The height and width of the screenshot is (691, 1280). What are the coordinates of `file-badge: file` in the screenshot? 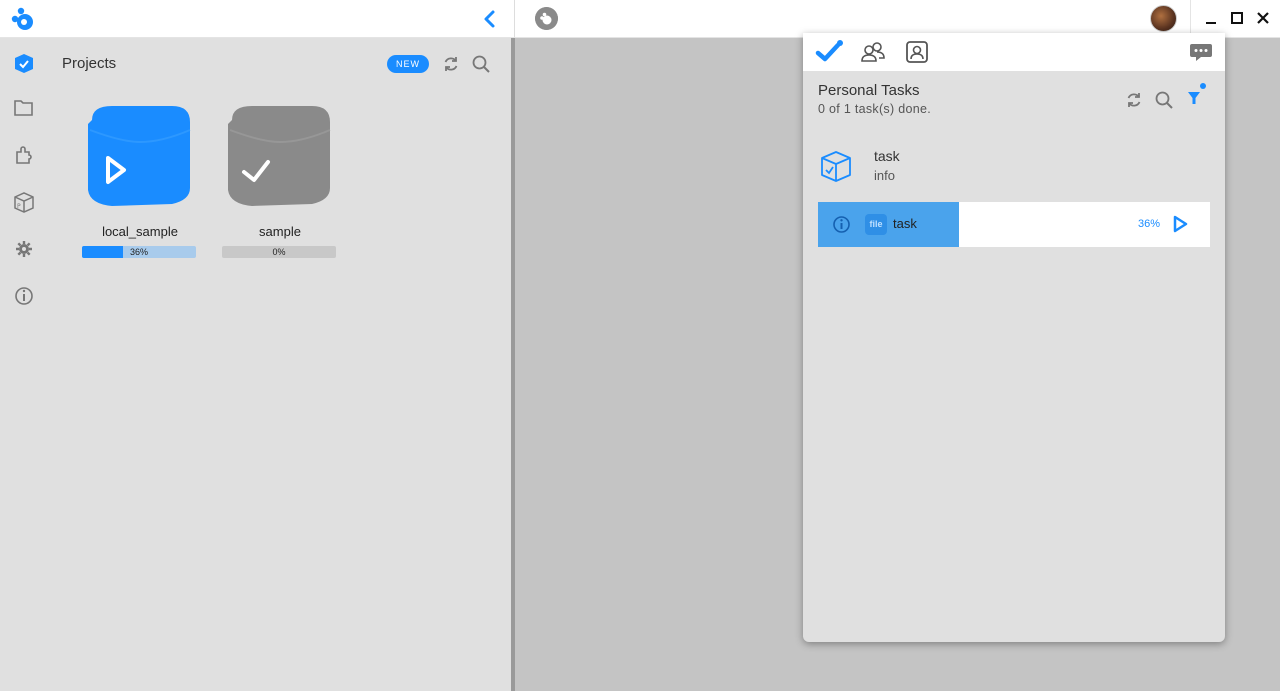 It's located at (876, 224).